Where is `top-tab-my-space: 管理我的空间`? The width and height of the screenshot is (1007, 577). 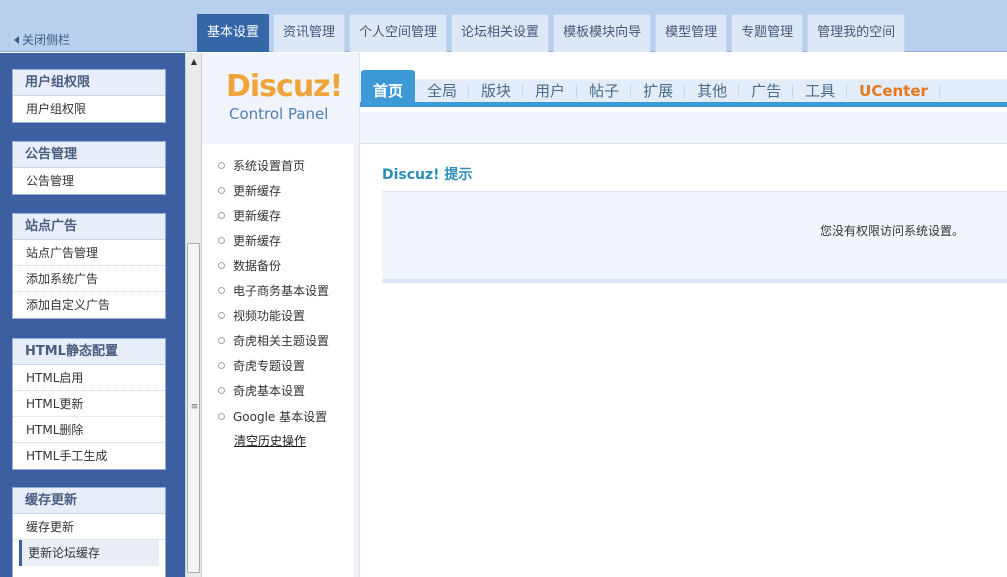 top-tab-my-space: 管理我的空间 is located at coordinates (856, 33).